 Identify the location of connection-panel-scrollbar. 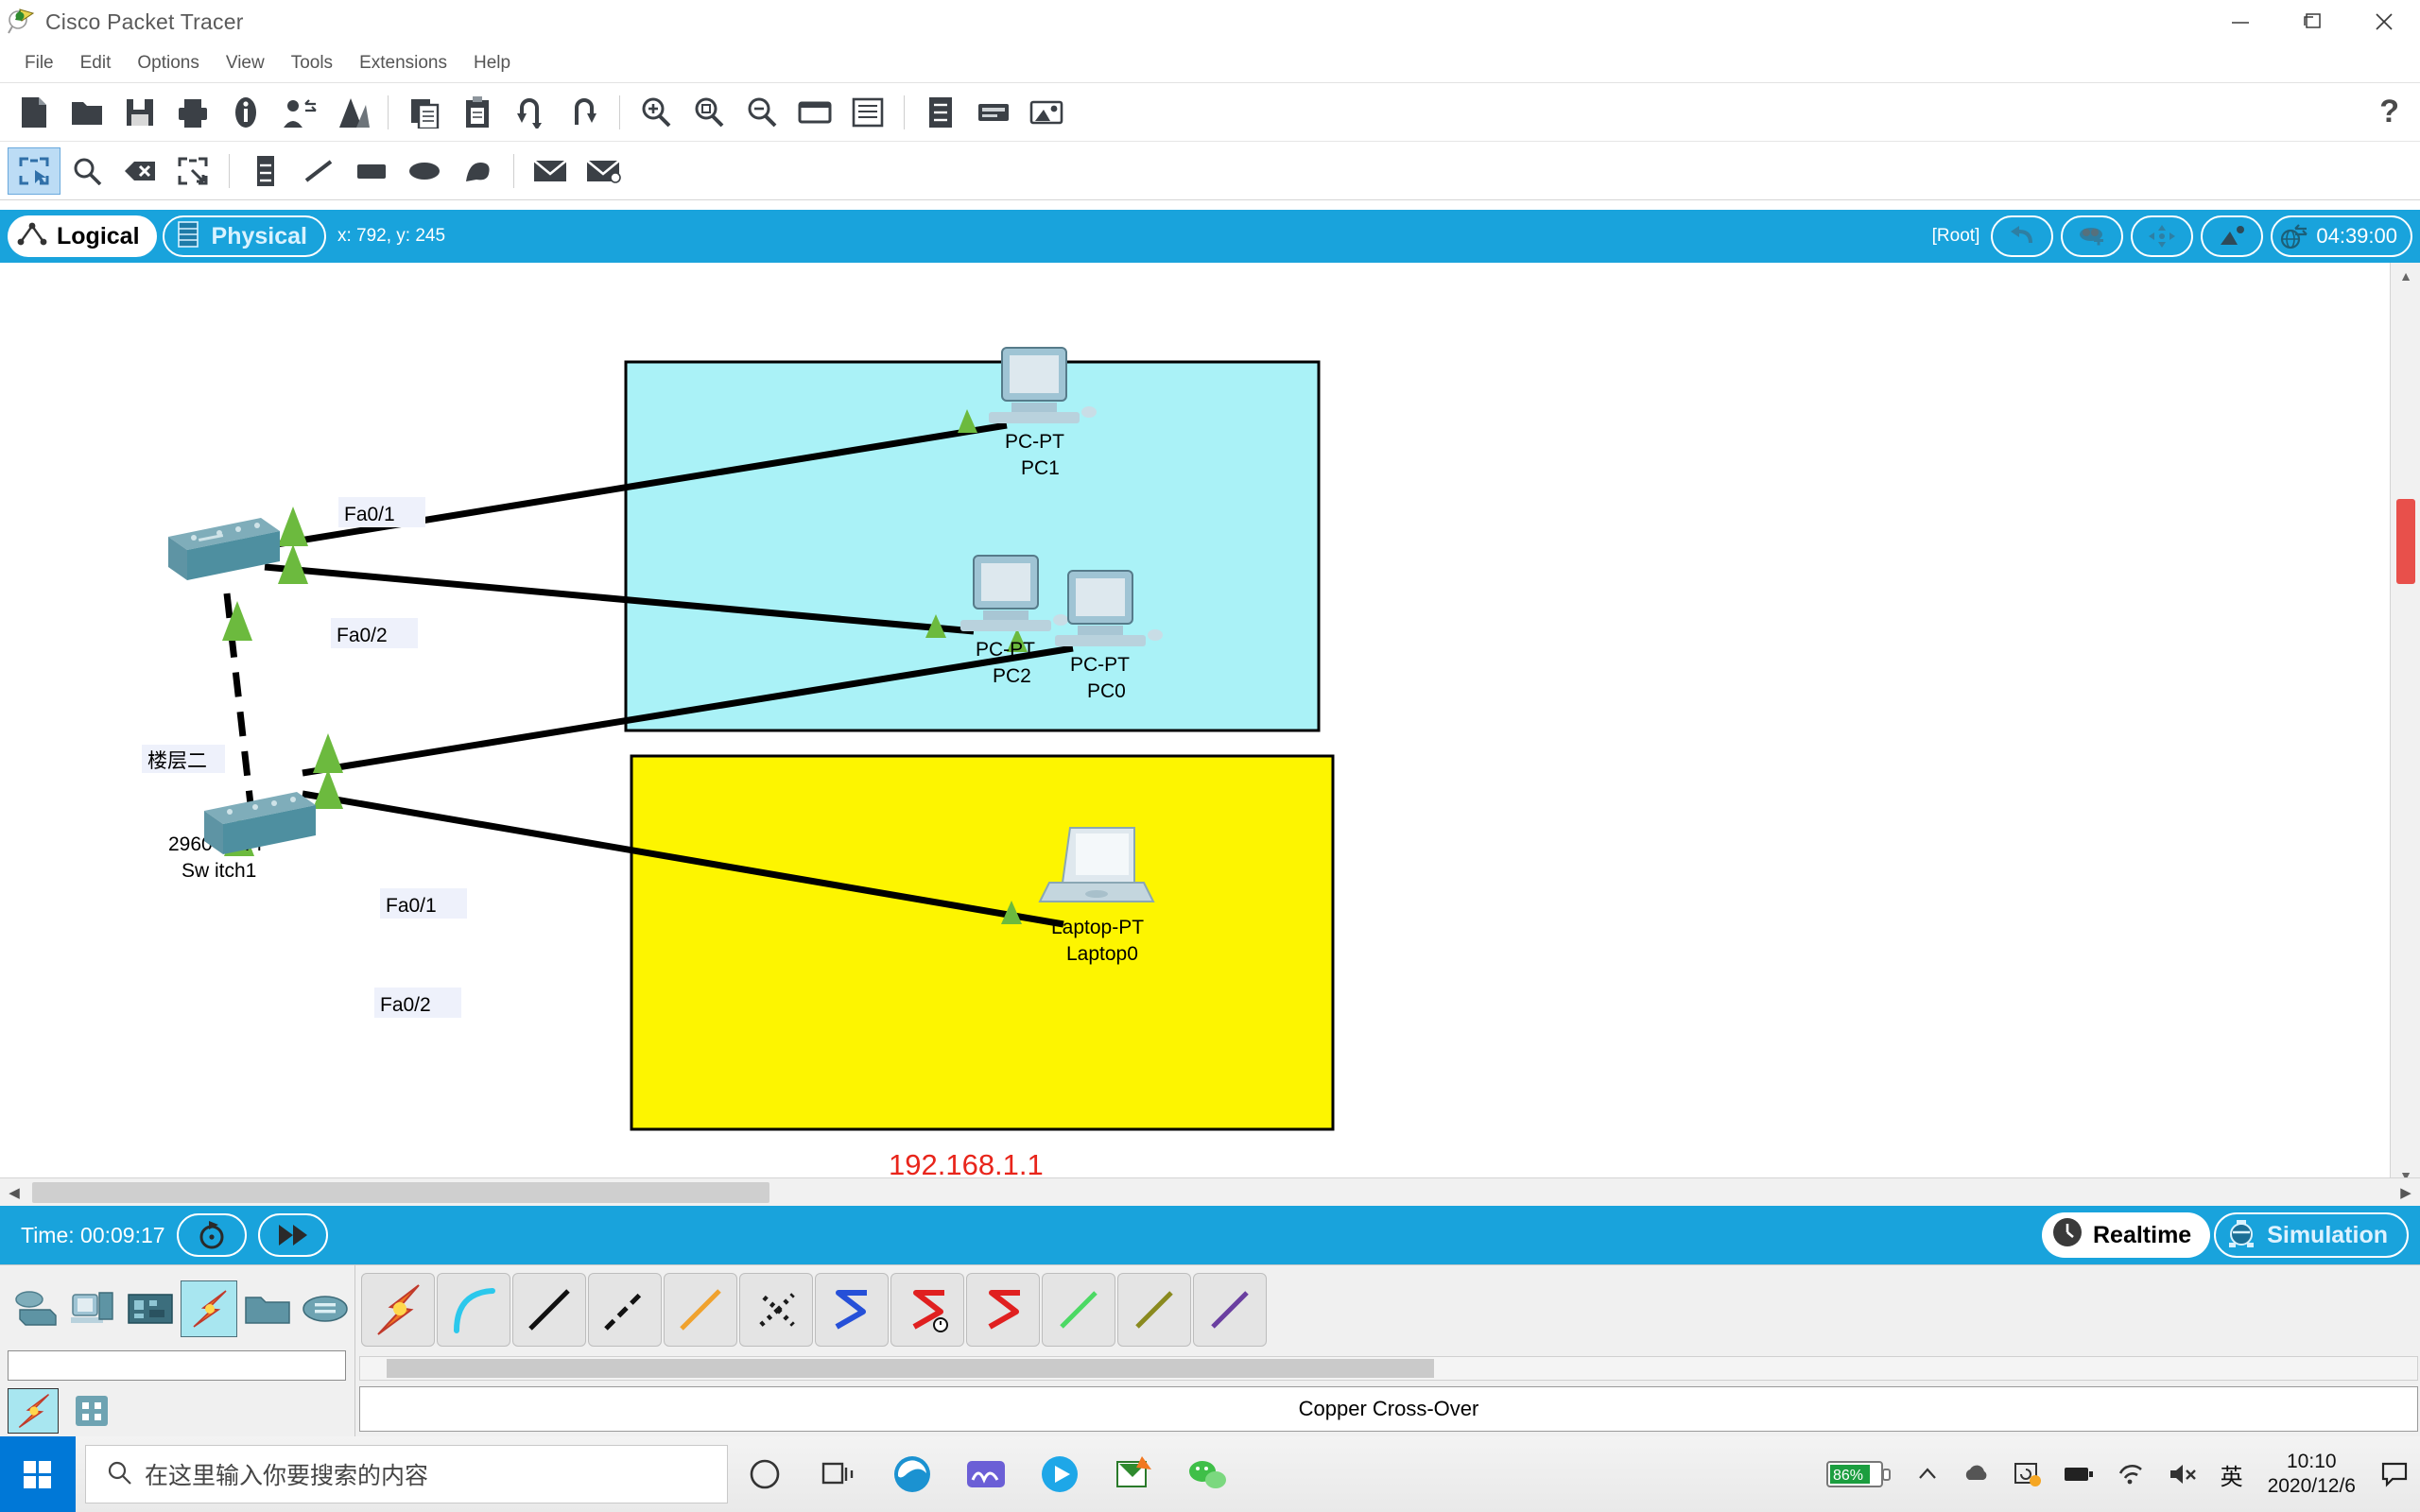
(1388, 1368).